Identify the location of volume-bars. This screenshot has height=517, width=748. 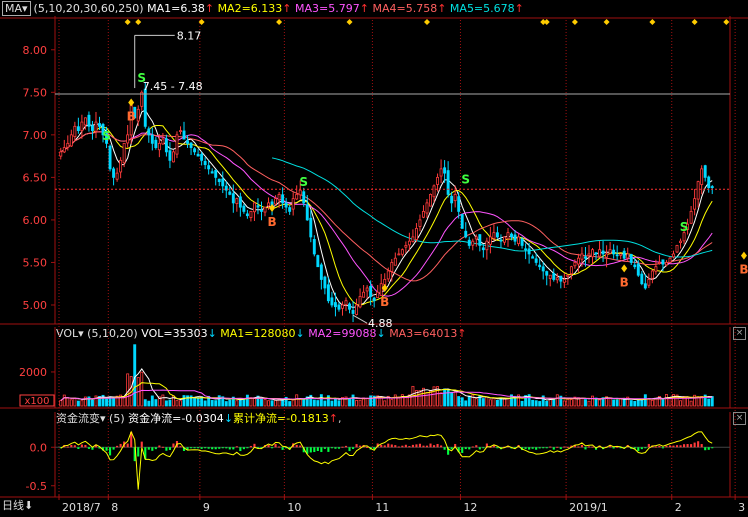
(386, 375).